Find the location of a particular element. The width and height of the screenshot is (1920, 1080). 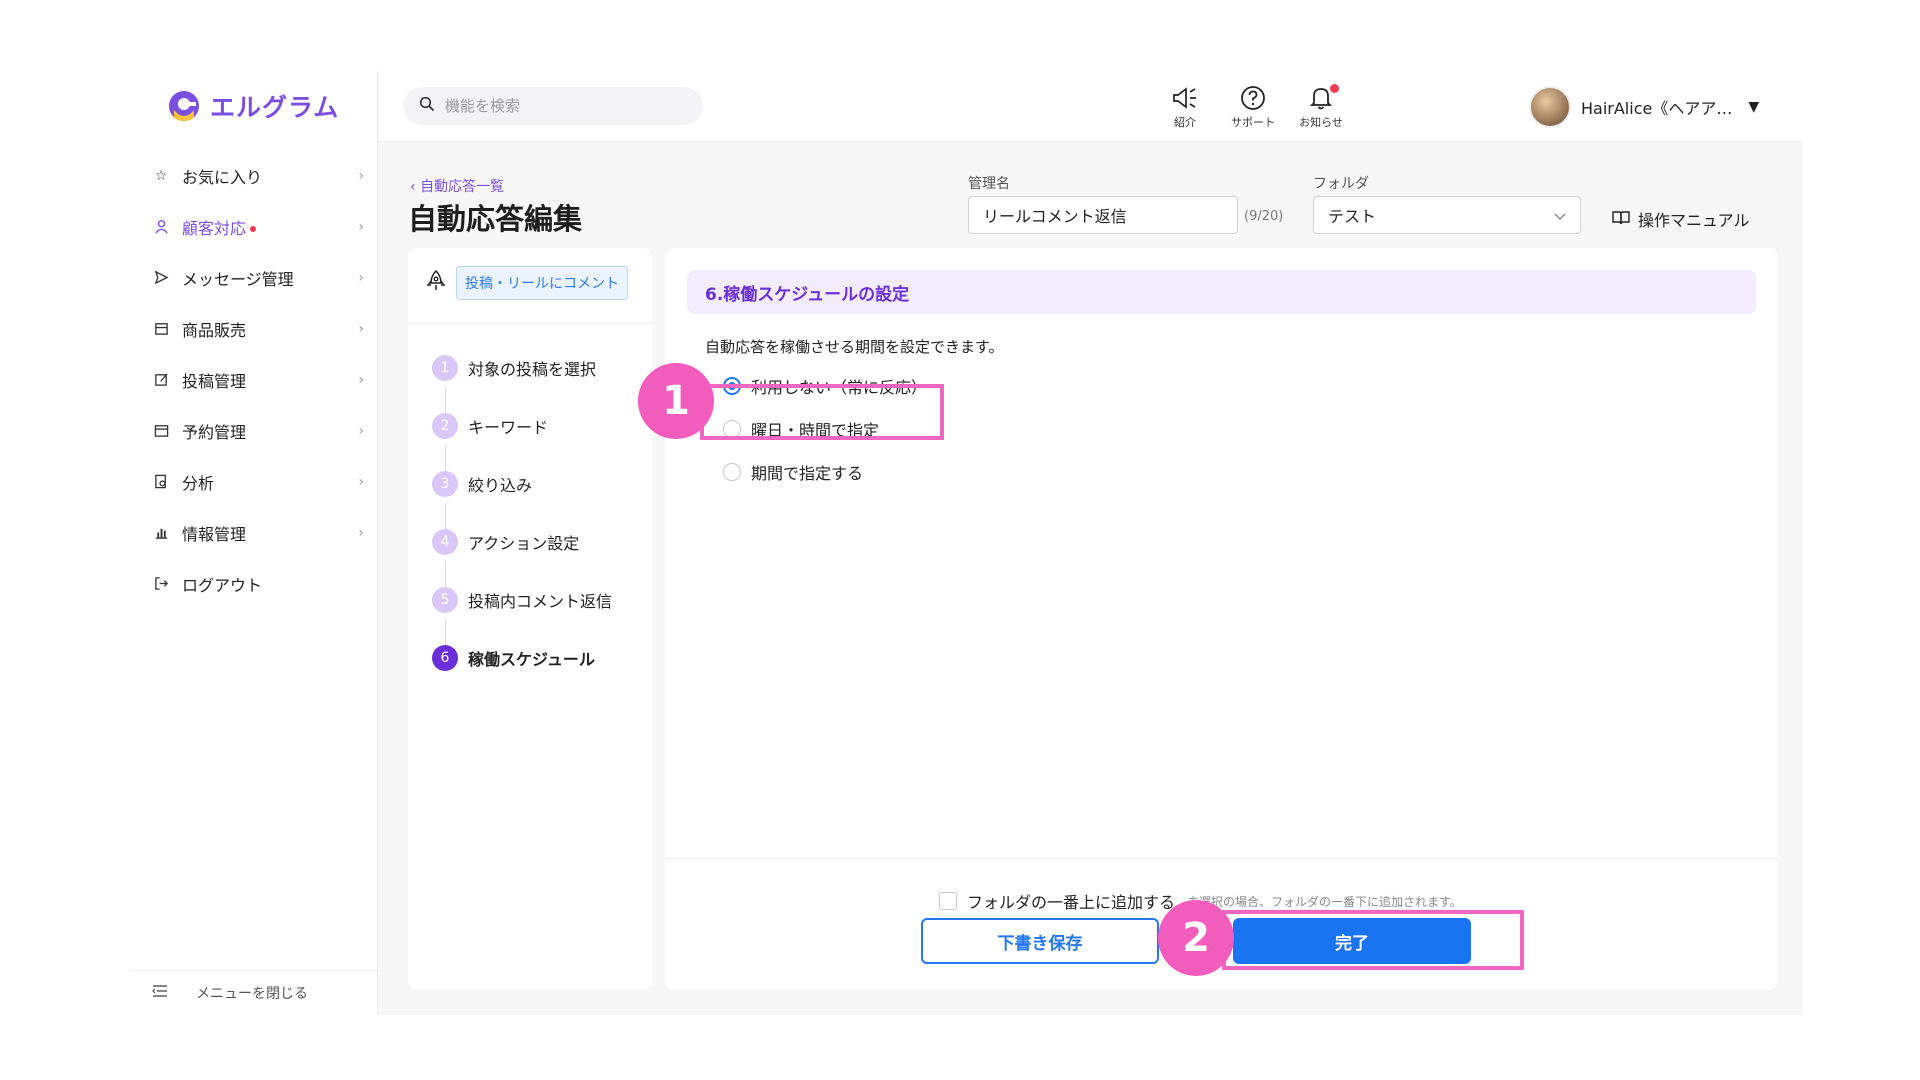

sidebar-item-label: お気に入り is located at coordinates (222, 177).